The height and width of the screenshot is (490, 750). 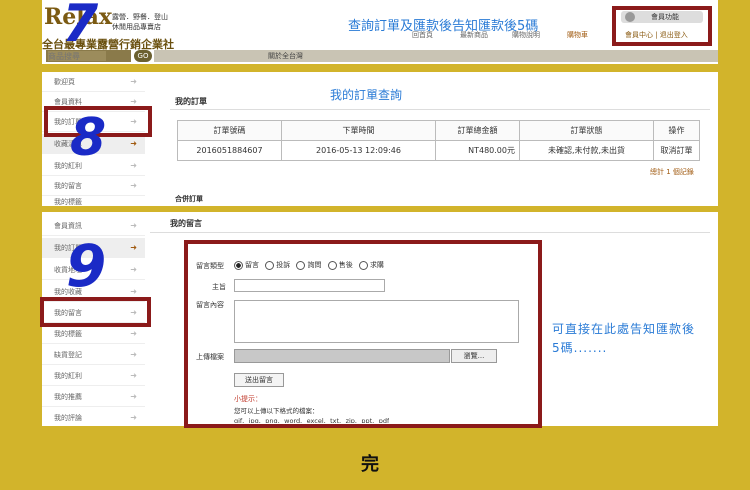 What do you see at coordinates (93, 397) in the screenshot?
I see `sidebar-item-referral: 我的推薦 ➜` at bounding box center [93, 397].